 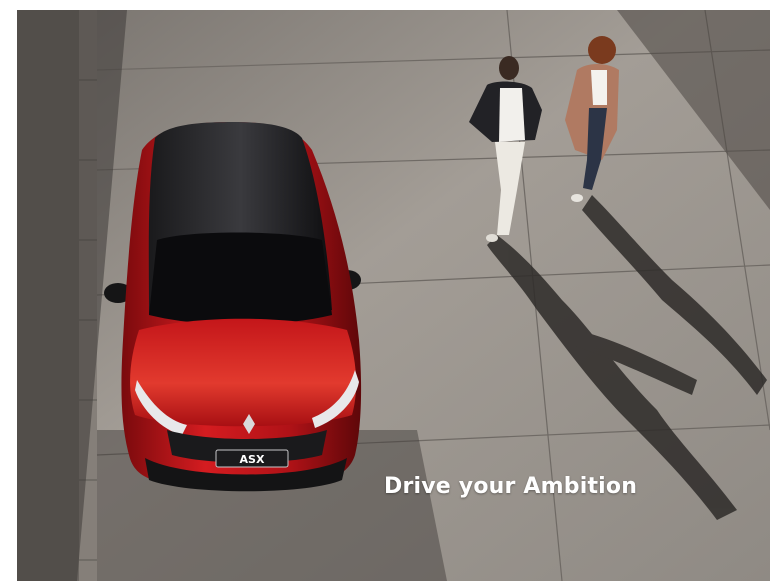 I want to click on badge-text: ASX, so click(x=252, y=459).